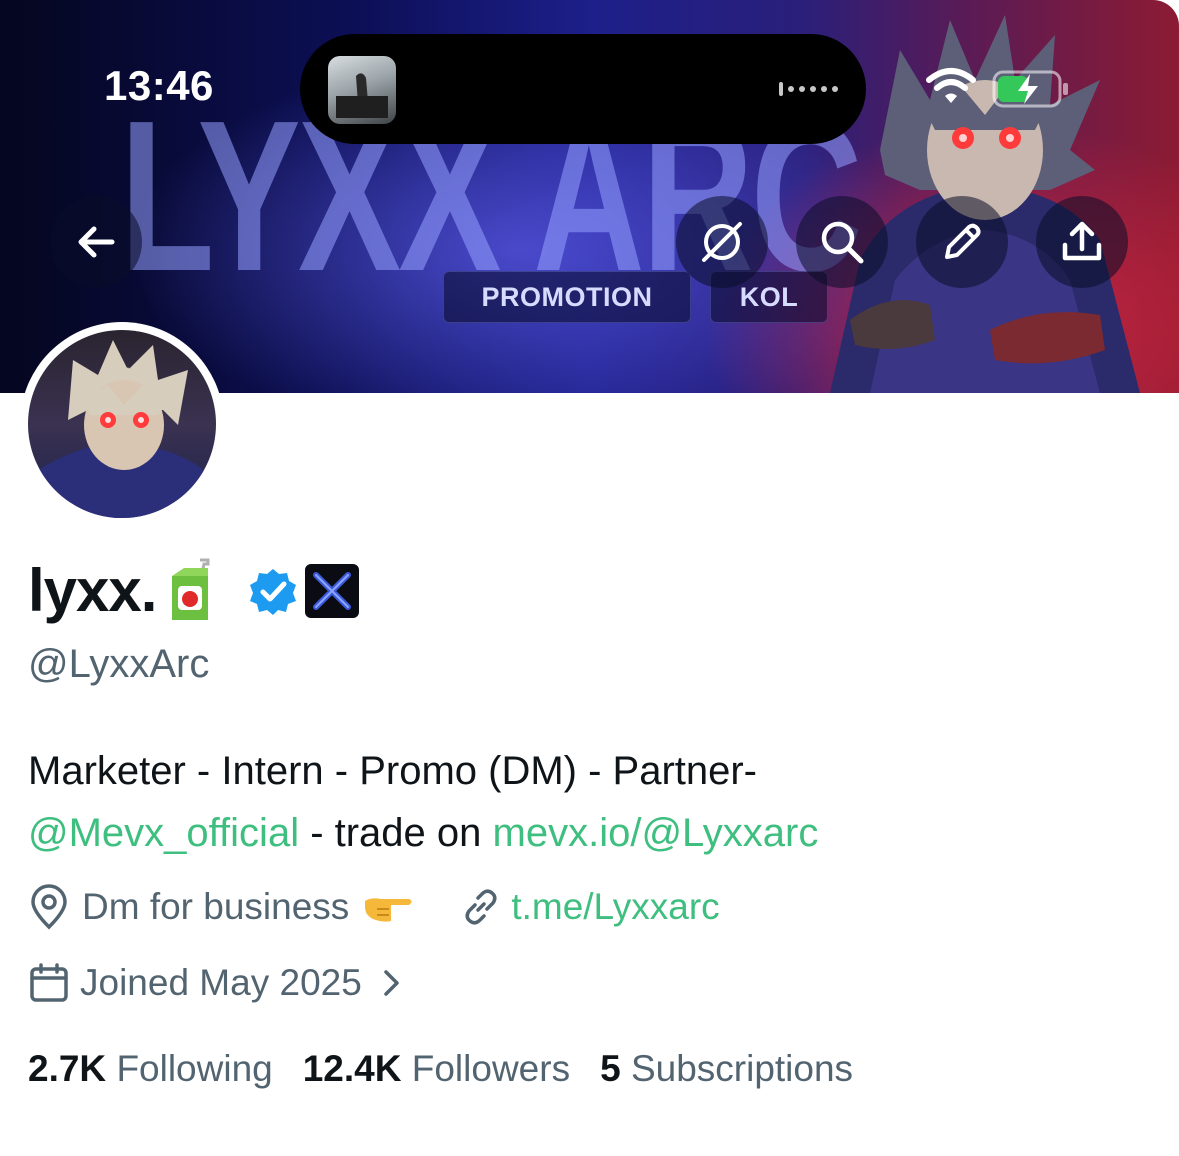 This screenshot has width=1179, height=1156. What do you see at coordinates (159, 85) in the screenshot?
I see `status-bar-time: 13:46` at bounding box center [159, 85].